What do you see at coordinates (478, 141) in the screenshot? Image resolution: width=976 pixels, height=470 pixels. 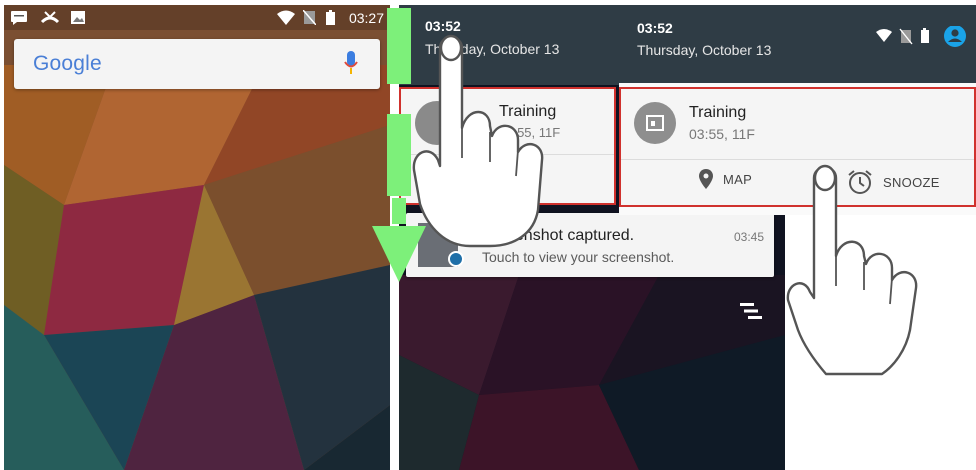 I see `swipe-hand-icon` at bounding box center [478, 141].